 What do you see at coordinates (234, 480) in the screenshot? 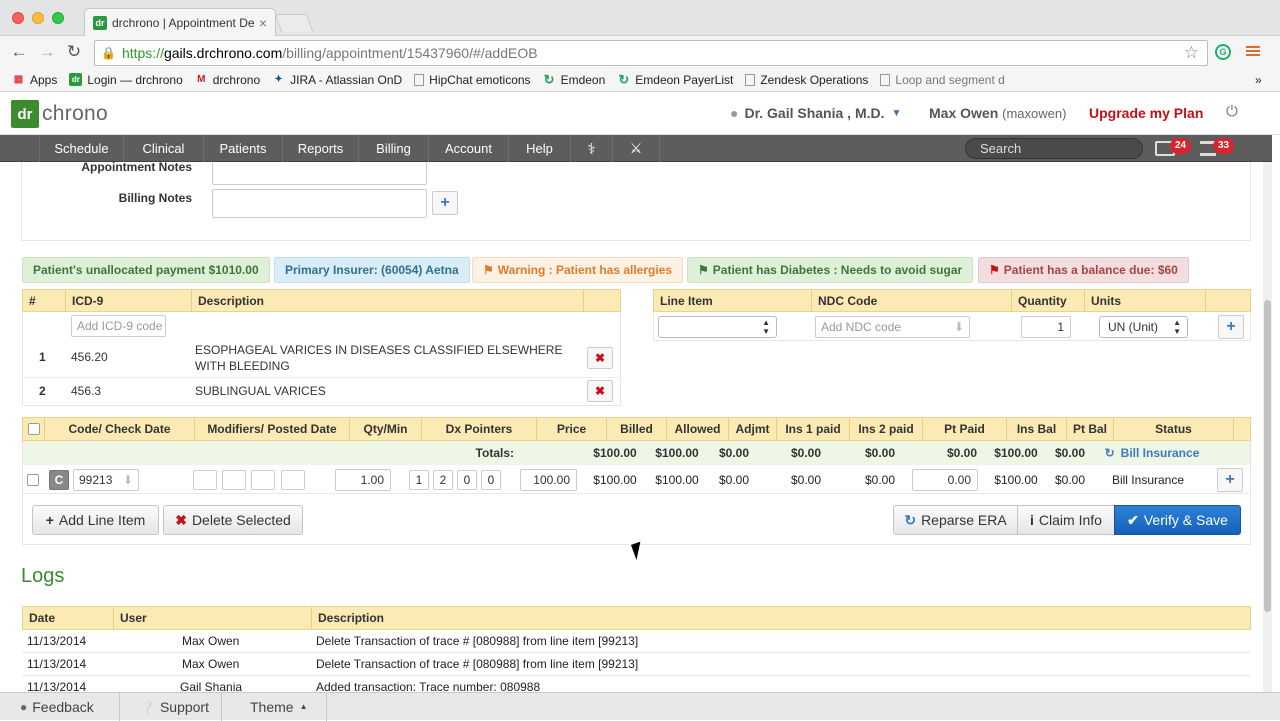
I see `modifier-2-input` at bounding box center [234, 480].